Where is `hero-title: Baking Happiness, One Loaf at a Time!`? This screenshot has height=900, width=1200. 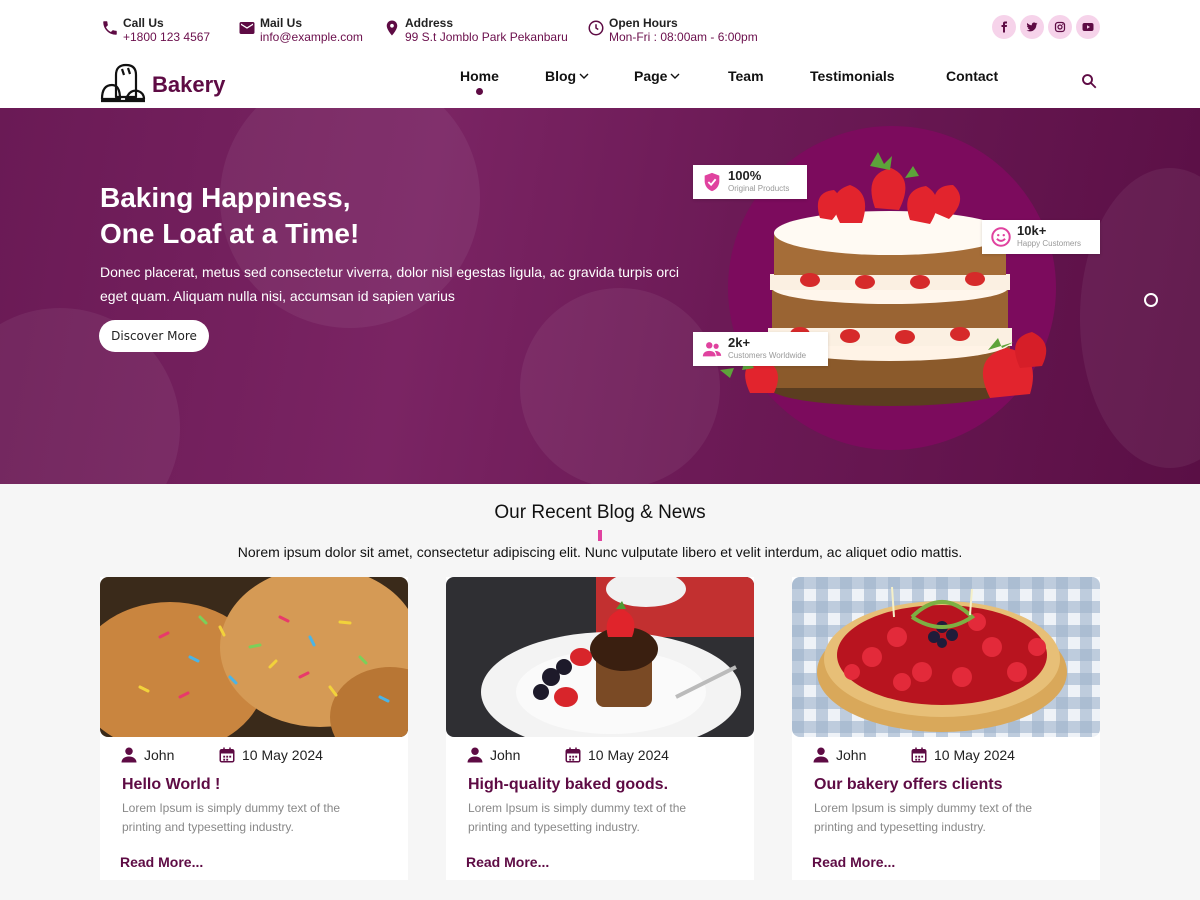
hero-title: Baking Happiness, One Loaf at a Time! is located at coordinates (310, 216).